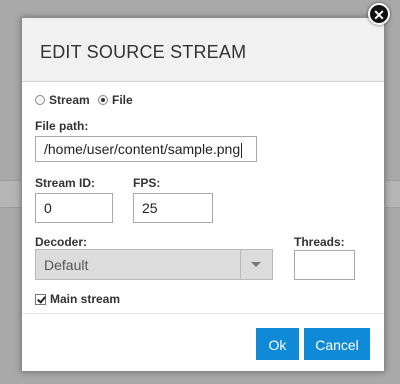 This screenshot has width=400, height=384. What do you see at coordinates (103, 100) in the screenshot?
I see `radio-file-circle` at bounding box center [103, 100].